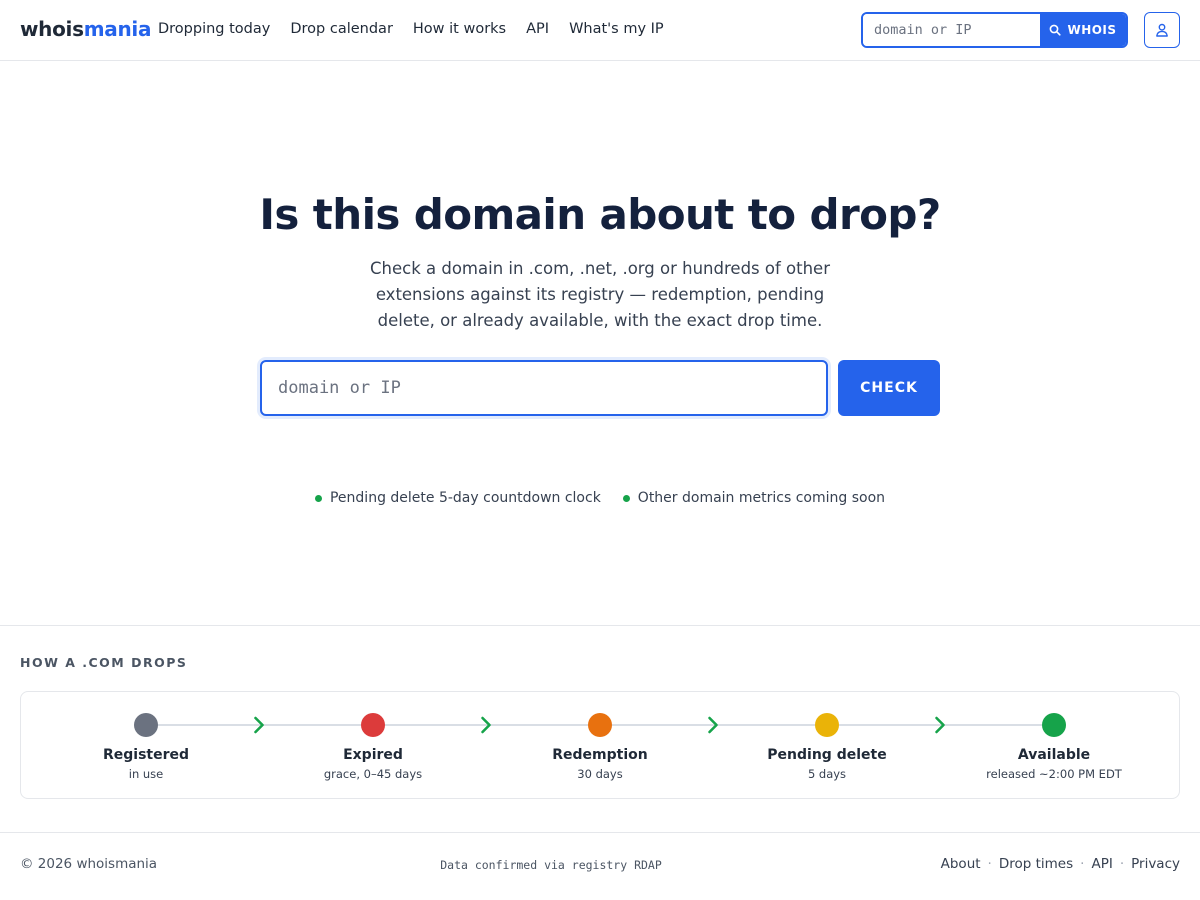 The width and height of the screenshot is (1200, 900). What do you see at coordinates (465, 498) in the screenshot?
I see `feature-text: Pending delete 5-day countdown clock` at bounding box center [465, 498].